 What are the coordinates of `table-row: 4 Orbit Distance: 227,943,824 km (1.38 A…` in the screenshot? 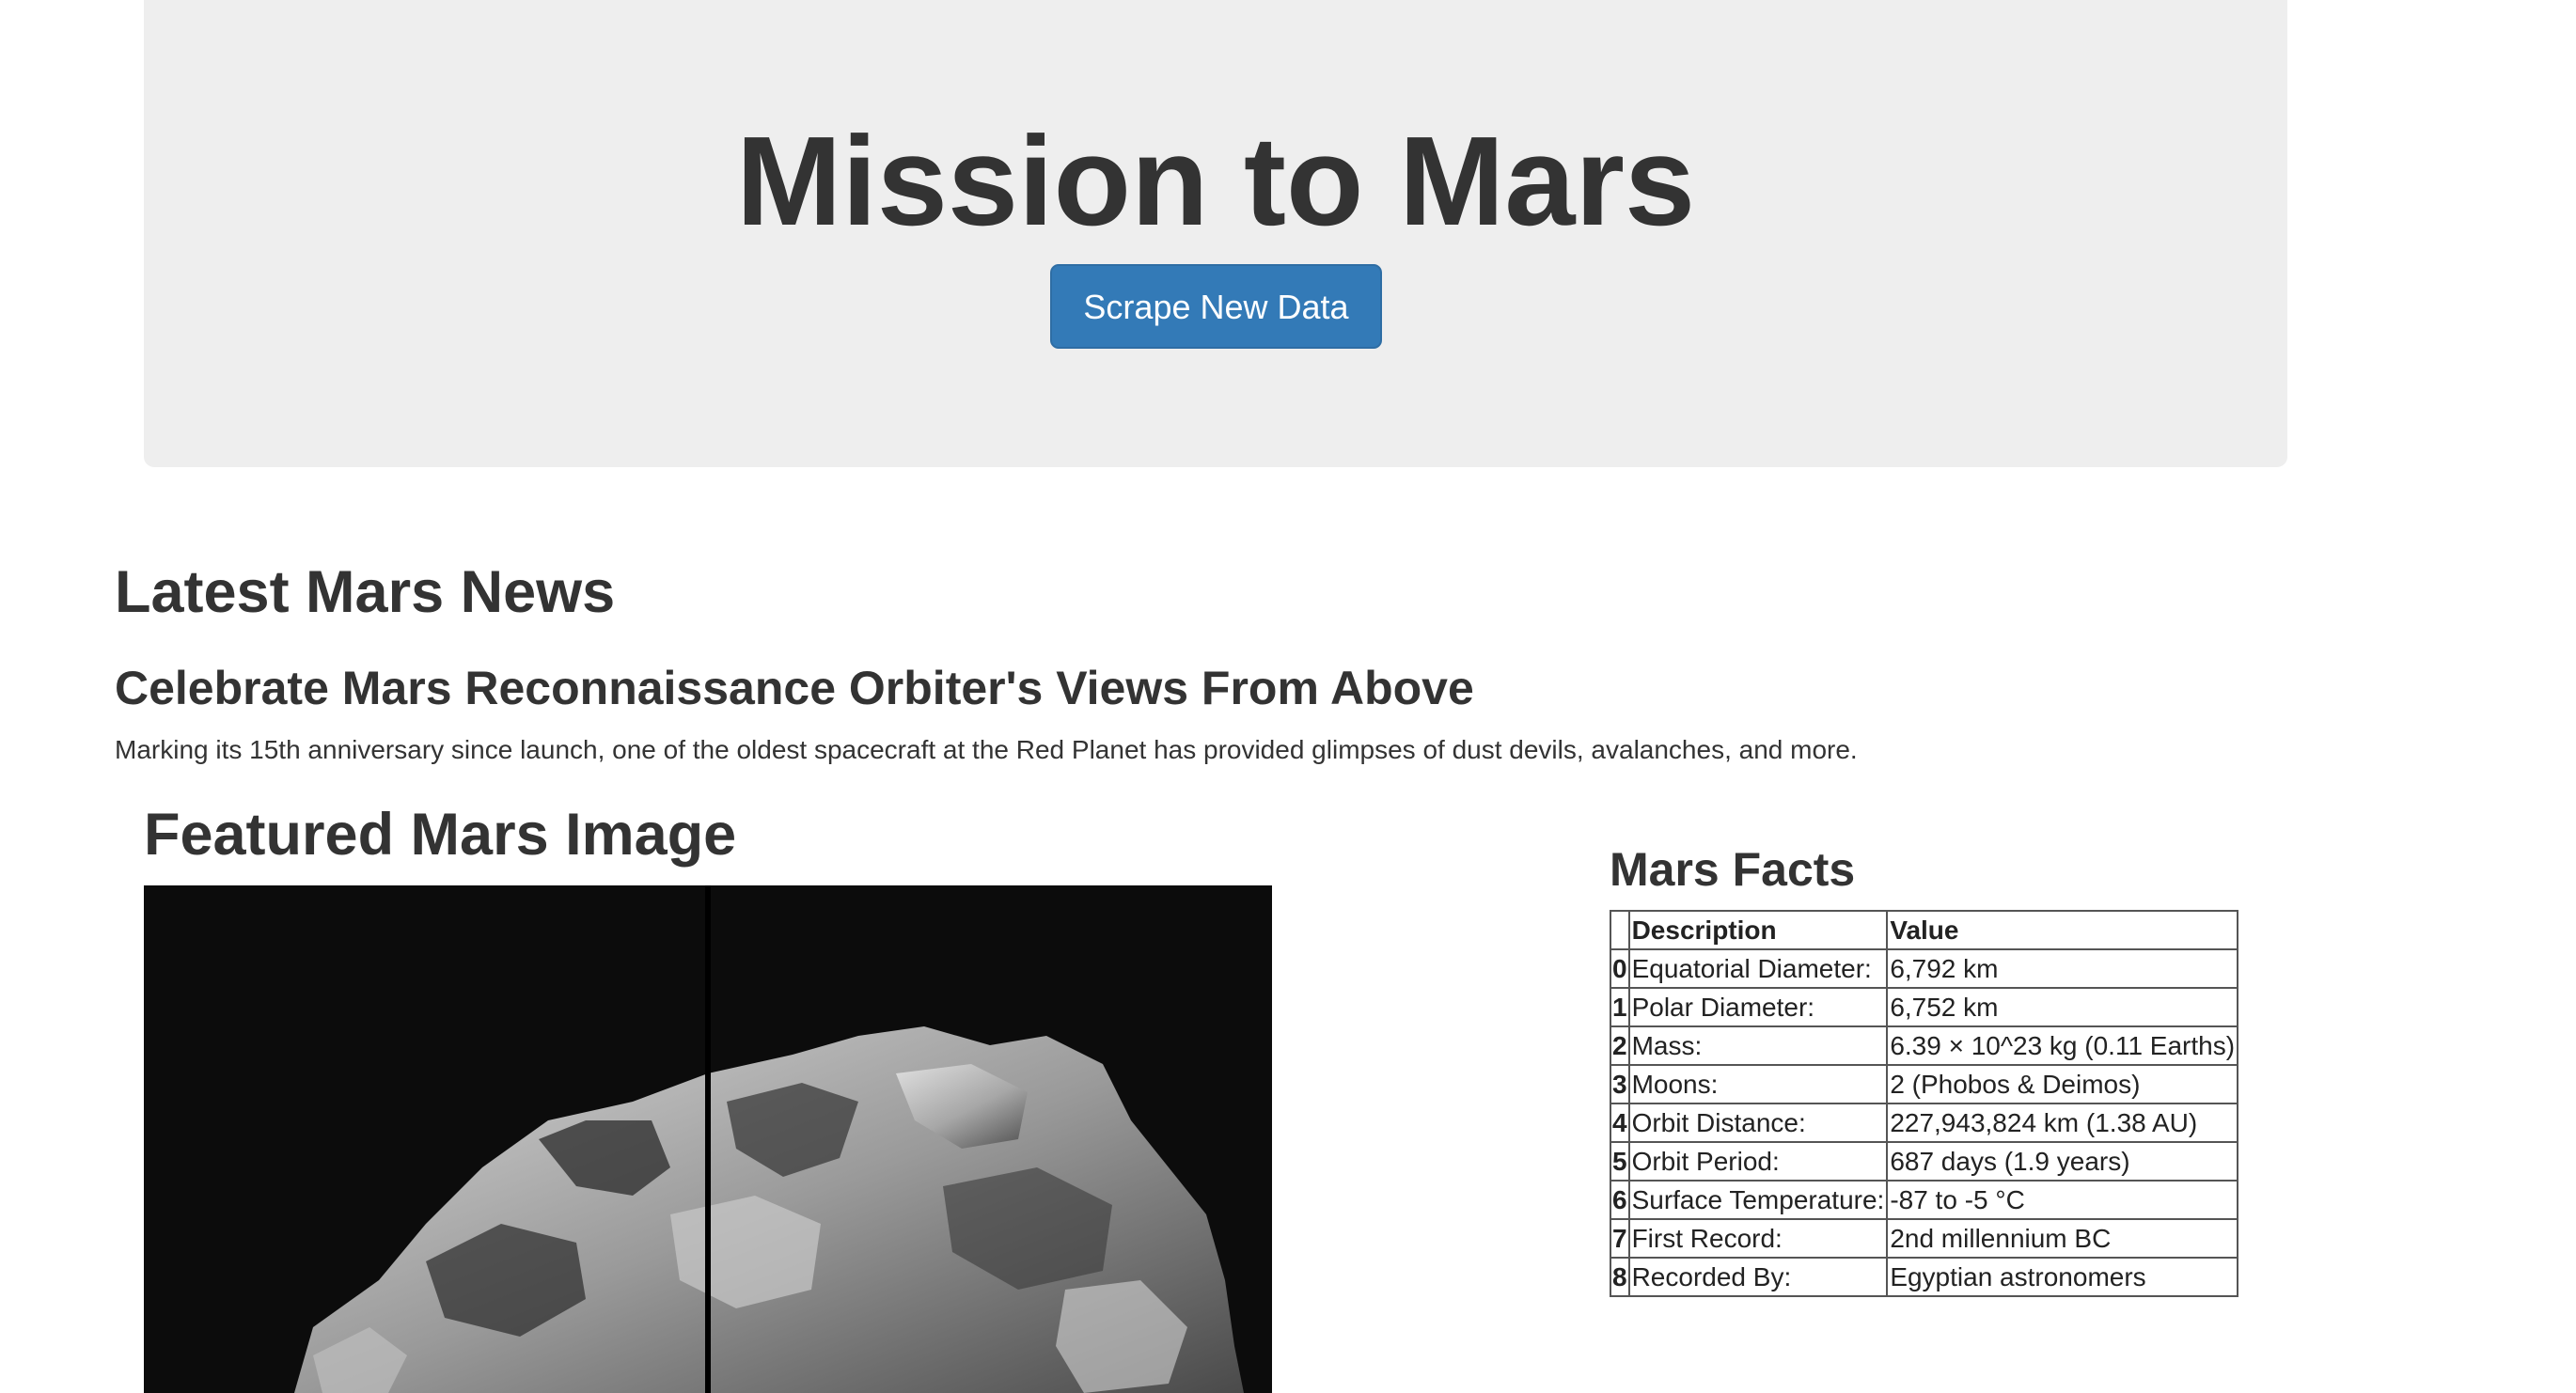 It's located at (1925, 1123).